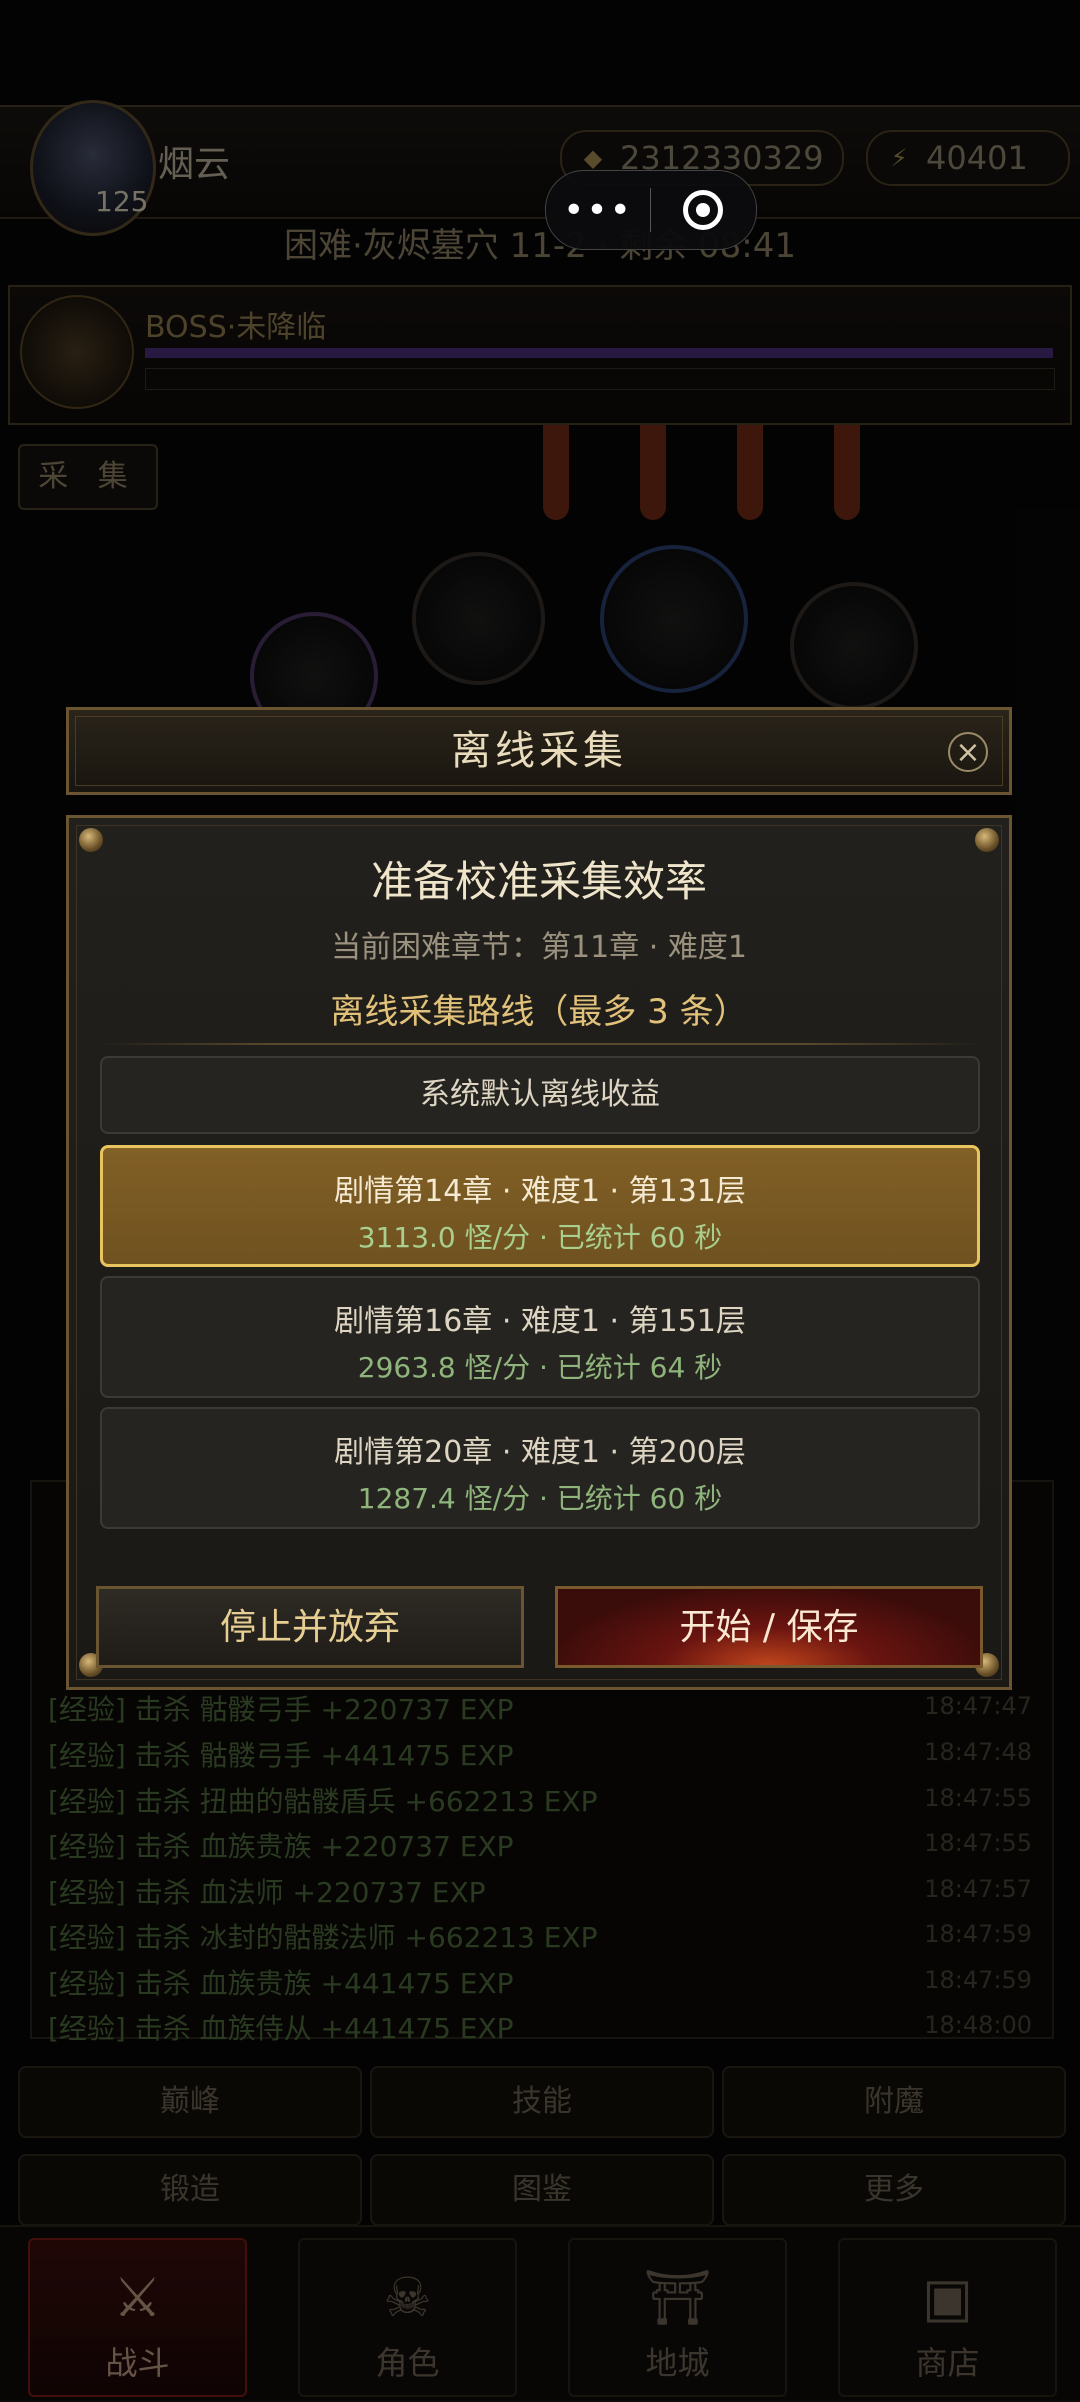 Image resolution: width=1080 pixels, height=2402 pixels. What do you see at coordinates (540, 1452) in the screenshot?
I see `route-title: 剧情第20章 · 难度1 · 第200层` at bounding box center [540, 1452].